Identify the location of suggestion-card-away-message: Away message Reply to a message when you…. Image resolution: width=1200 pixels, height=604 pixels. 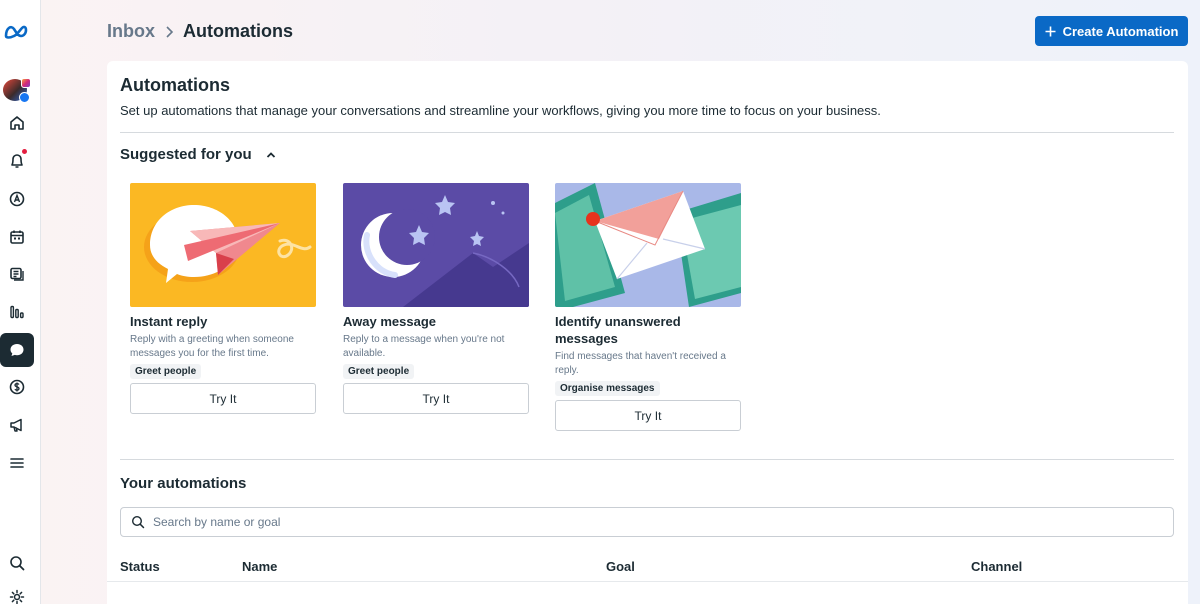
(436, 298).